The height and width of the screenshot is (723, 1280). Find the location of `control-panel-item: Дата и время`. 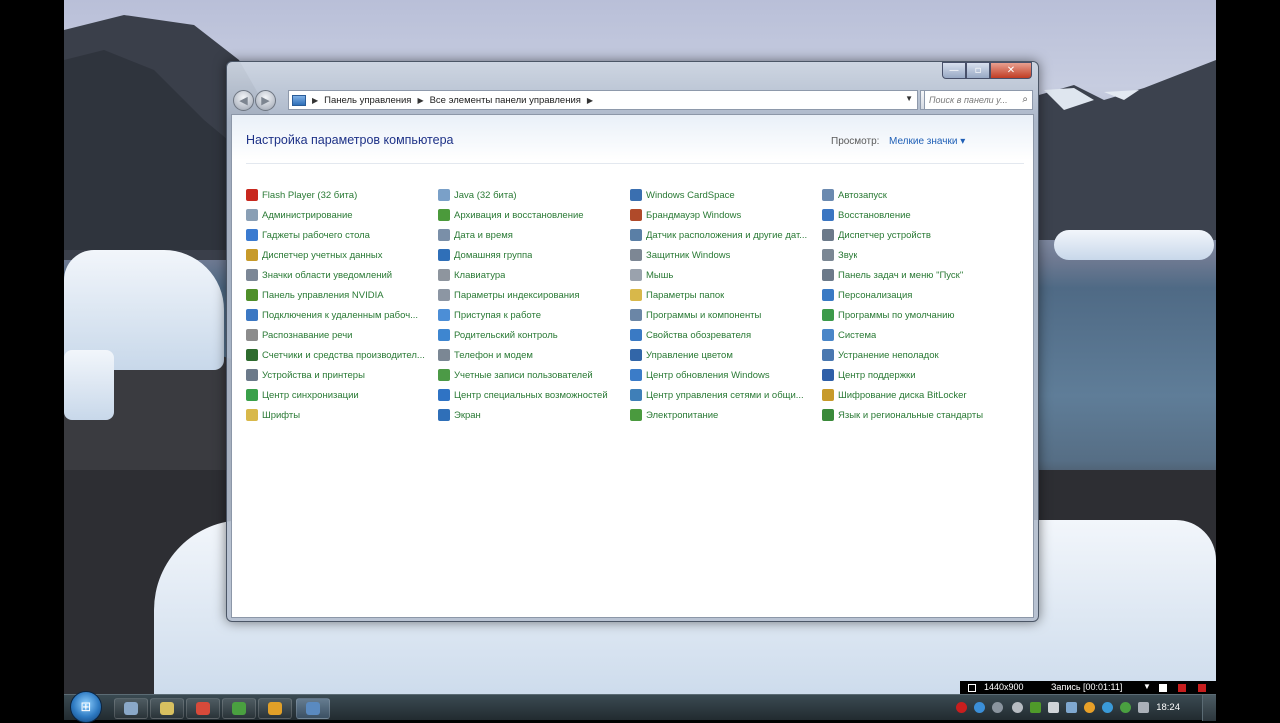

control-panel-item: Дата и время is located at coordinates (530, 235).